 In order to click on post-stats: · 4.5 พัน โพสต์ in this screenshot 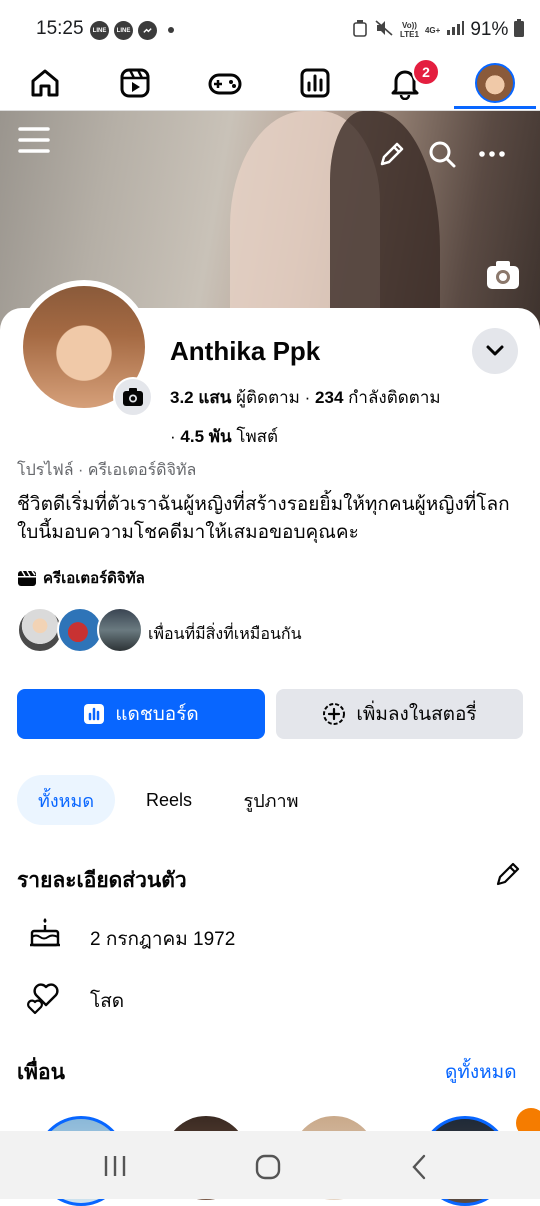, I will do `click(224, 436)`.